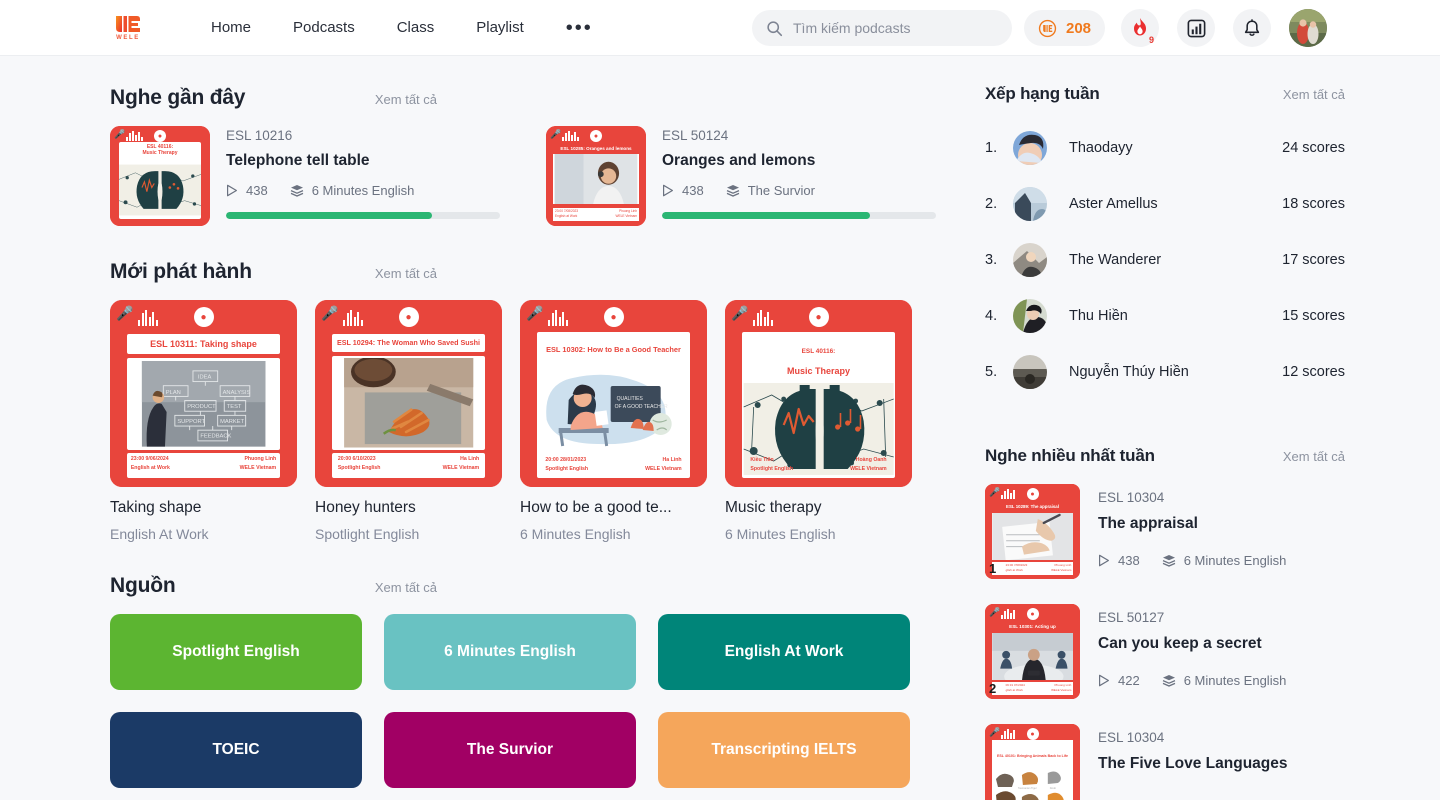  I want to click on source-tag-toeic: TOEIC, so click(236, 750).